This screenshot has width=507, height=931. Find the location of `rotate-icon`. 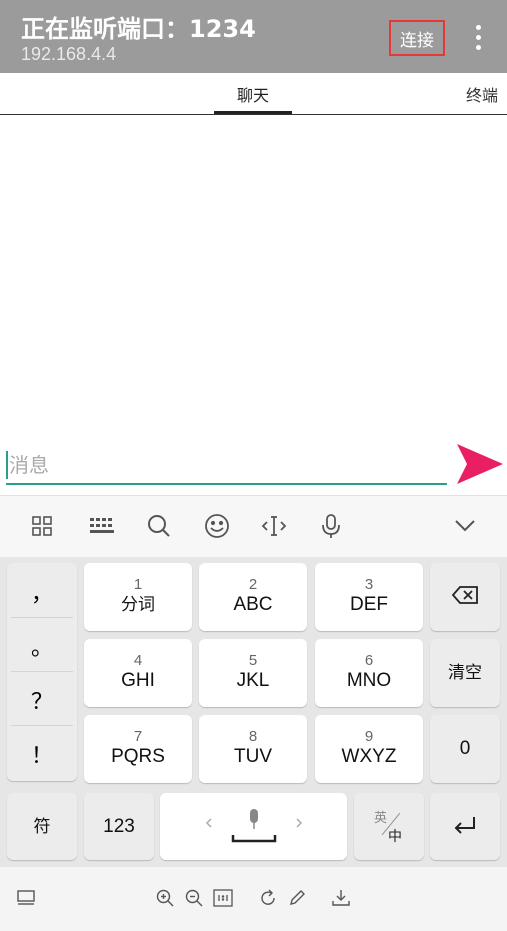

rotate-icon is located at coordinates (268, 898).